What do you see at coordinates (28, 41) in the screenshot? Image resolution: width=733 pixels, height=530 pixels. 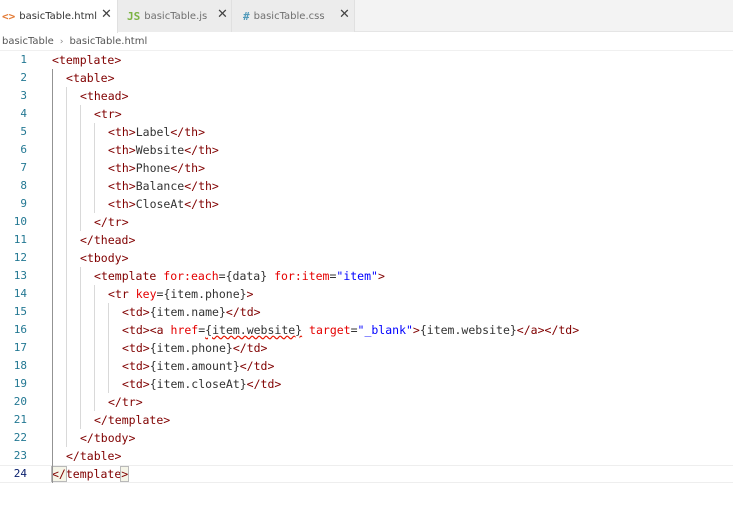 I see `breadcrumb-folder: basicTable` at bounding box center [28, 41].